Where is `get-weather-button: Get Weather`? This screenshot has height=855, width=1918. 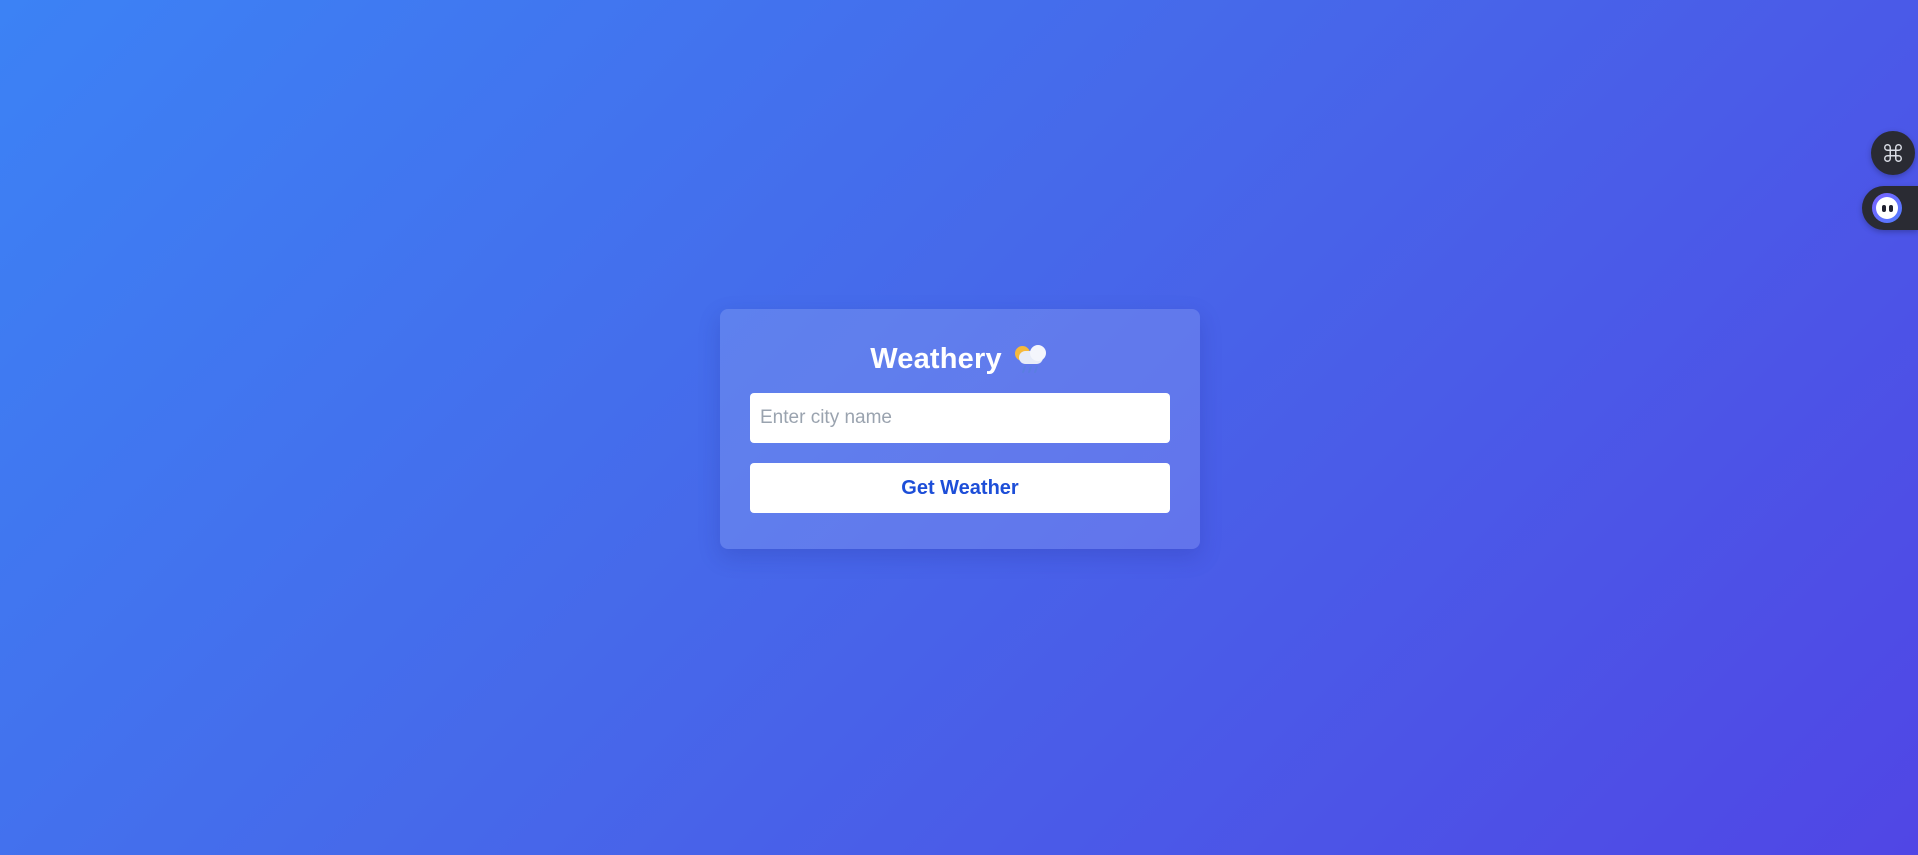 get-weather-button: Get Weather is located at coordinates (960, 488).